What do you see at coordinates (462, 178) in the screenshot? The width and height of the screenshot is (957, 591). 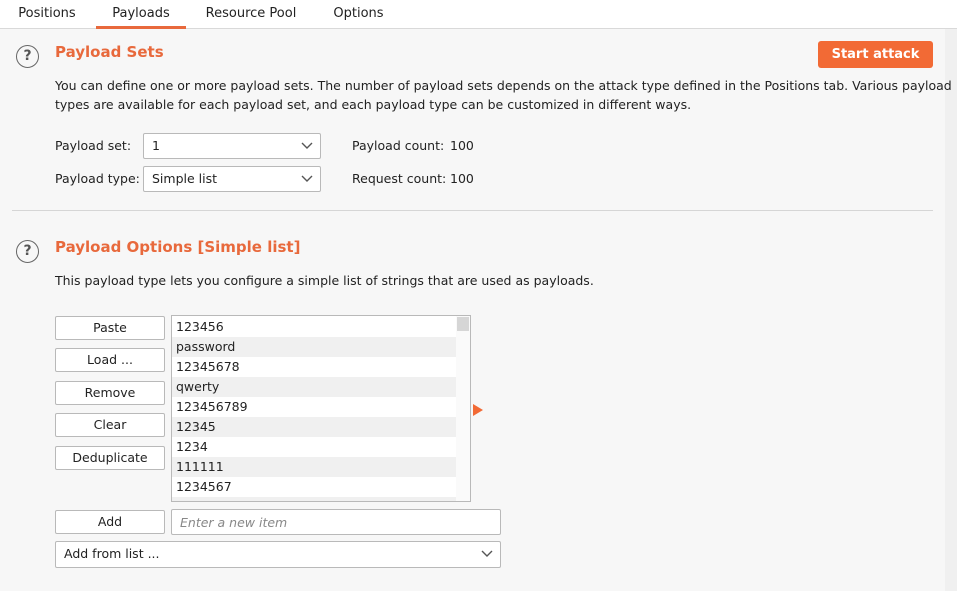 I see `request-count-value: 100` at bounding box center [462, 178].